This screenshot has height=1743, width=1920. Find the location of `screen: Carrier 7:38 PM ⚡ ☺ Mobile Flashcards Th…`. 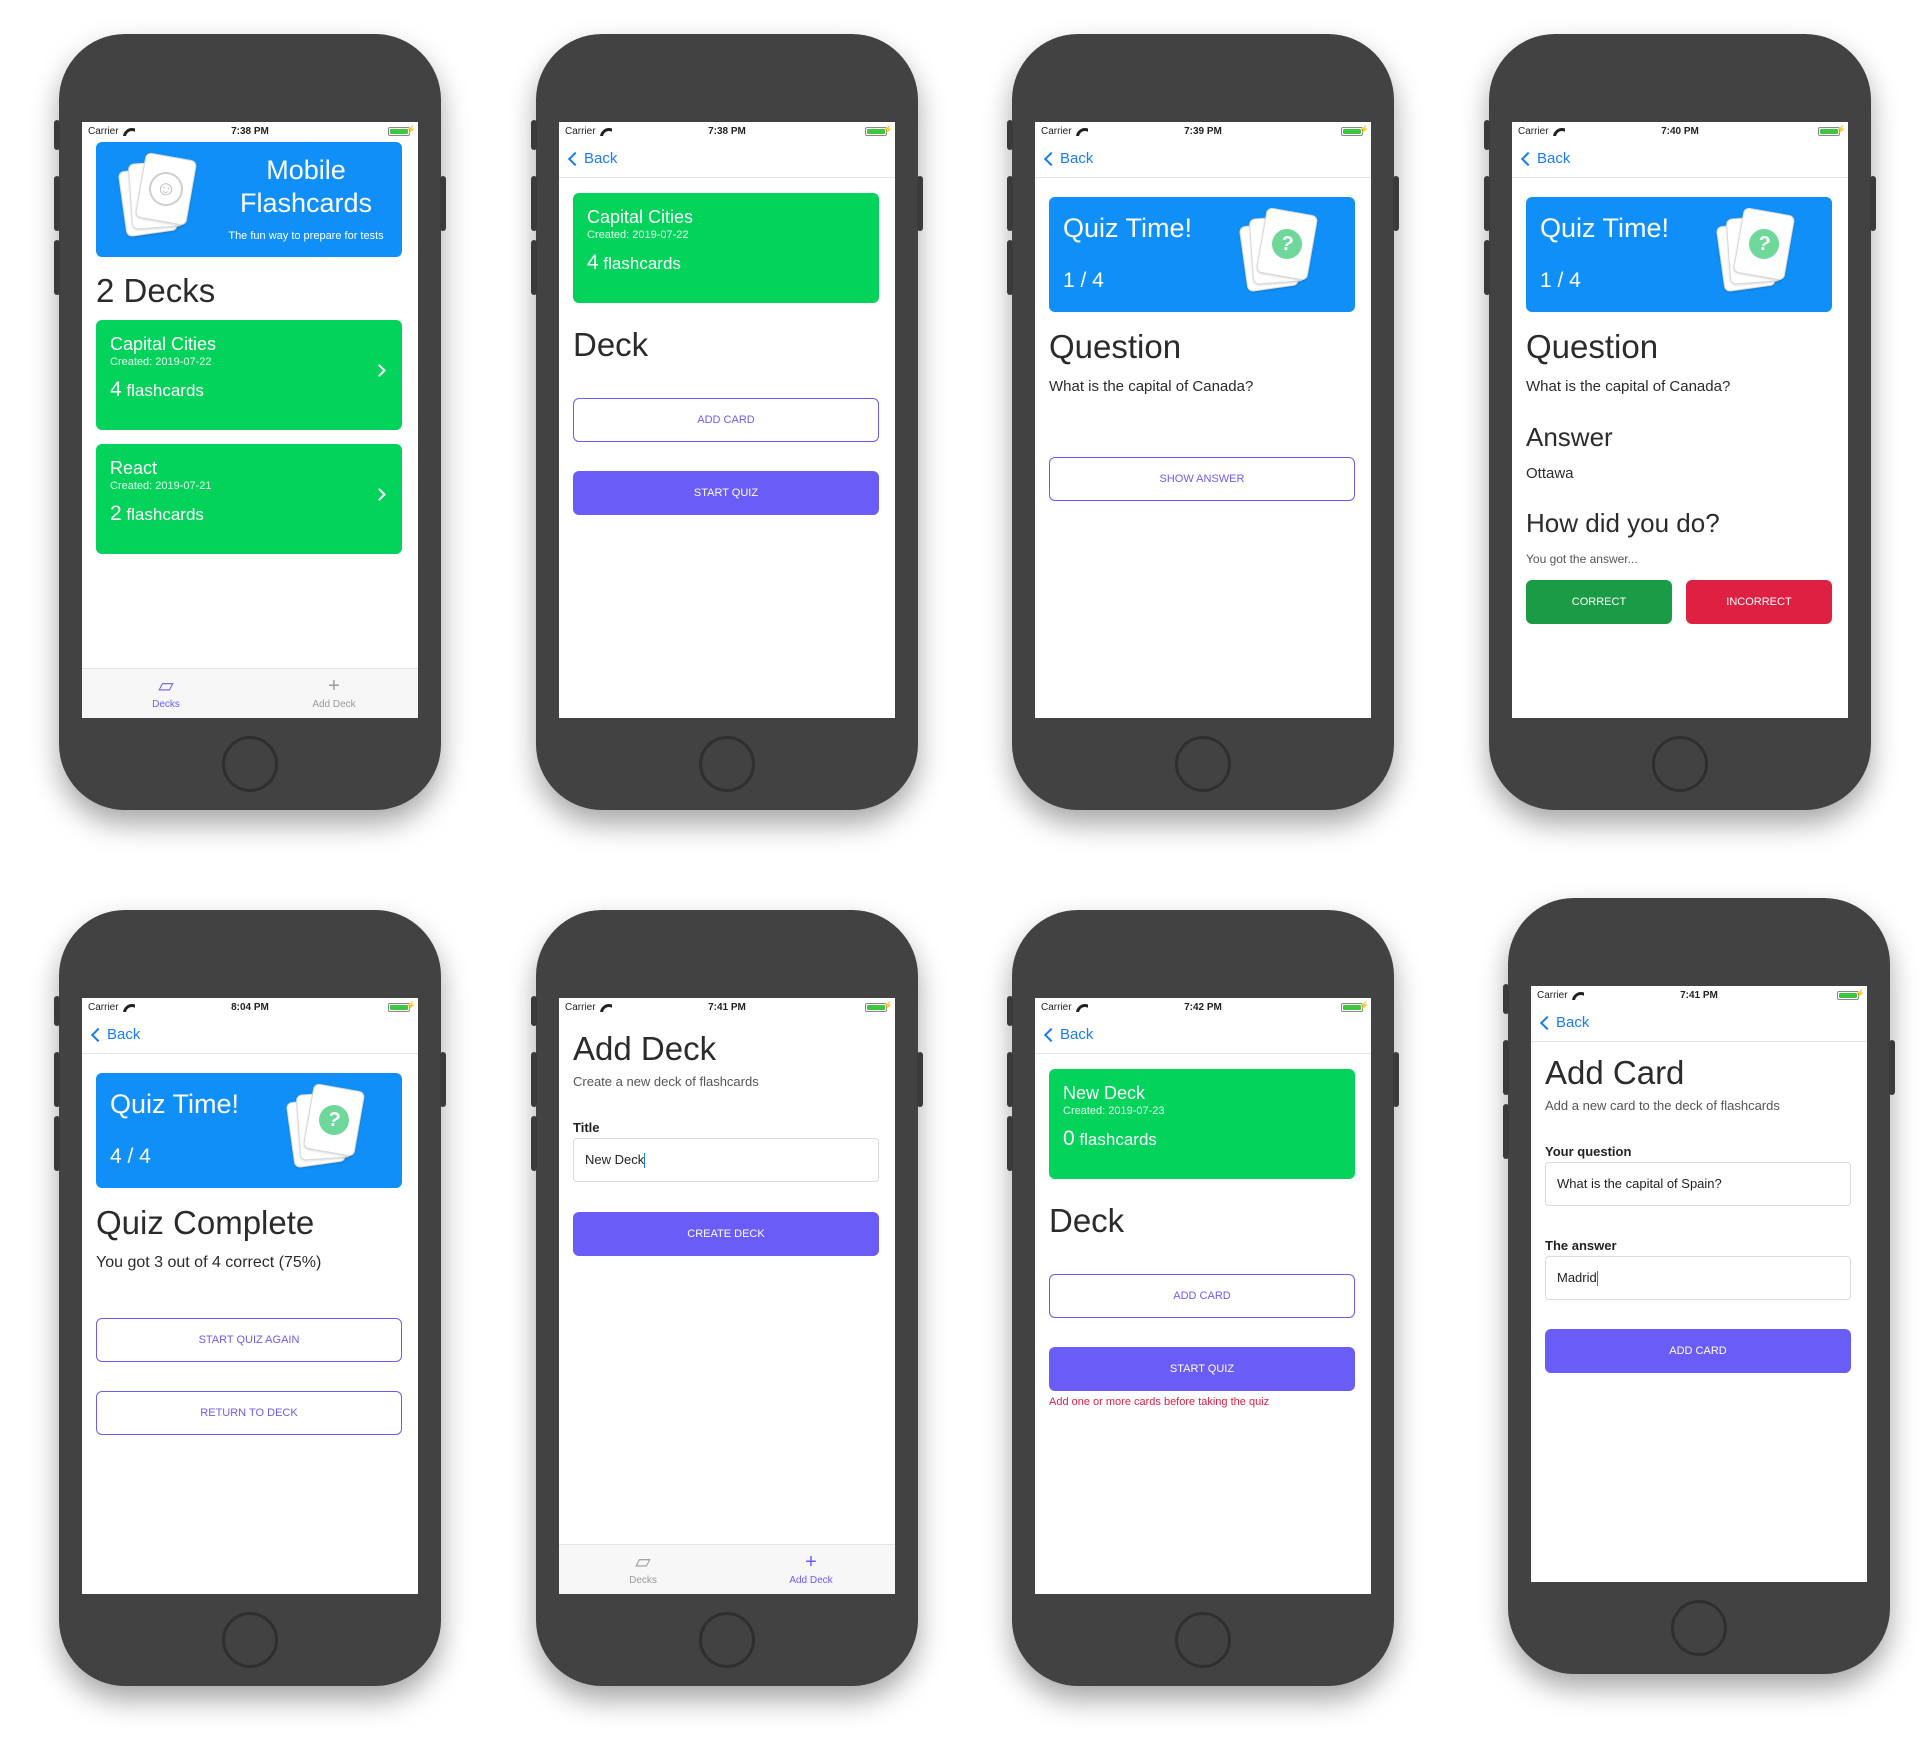

screen: Carrier 7:38 PM ⚡ ☺ Mobile Flashcards Th… is located at coordinates (250, 420).